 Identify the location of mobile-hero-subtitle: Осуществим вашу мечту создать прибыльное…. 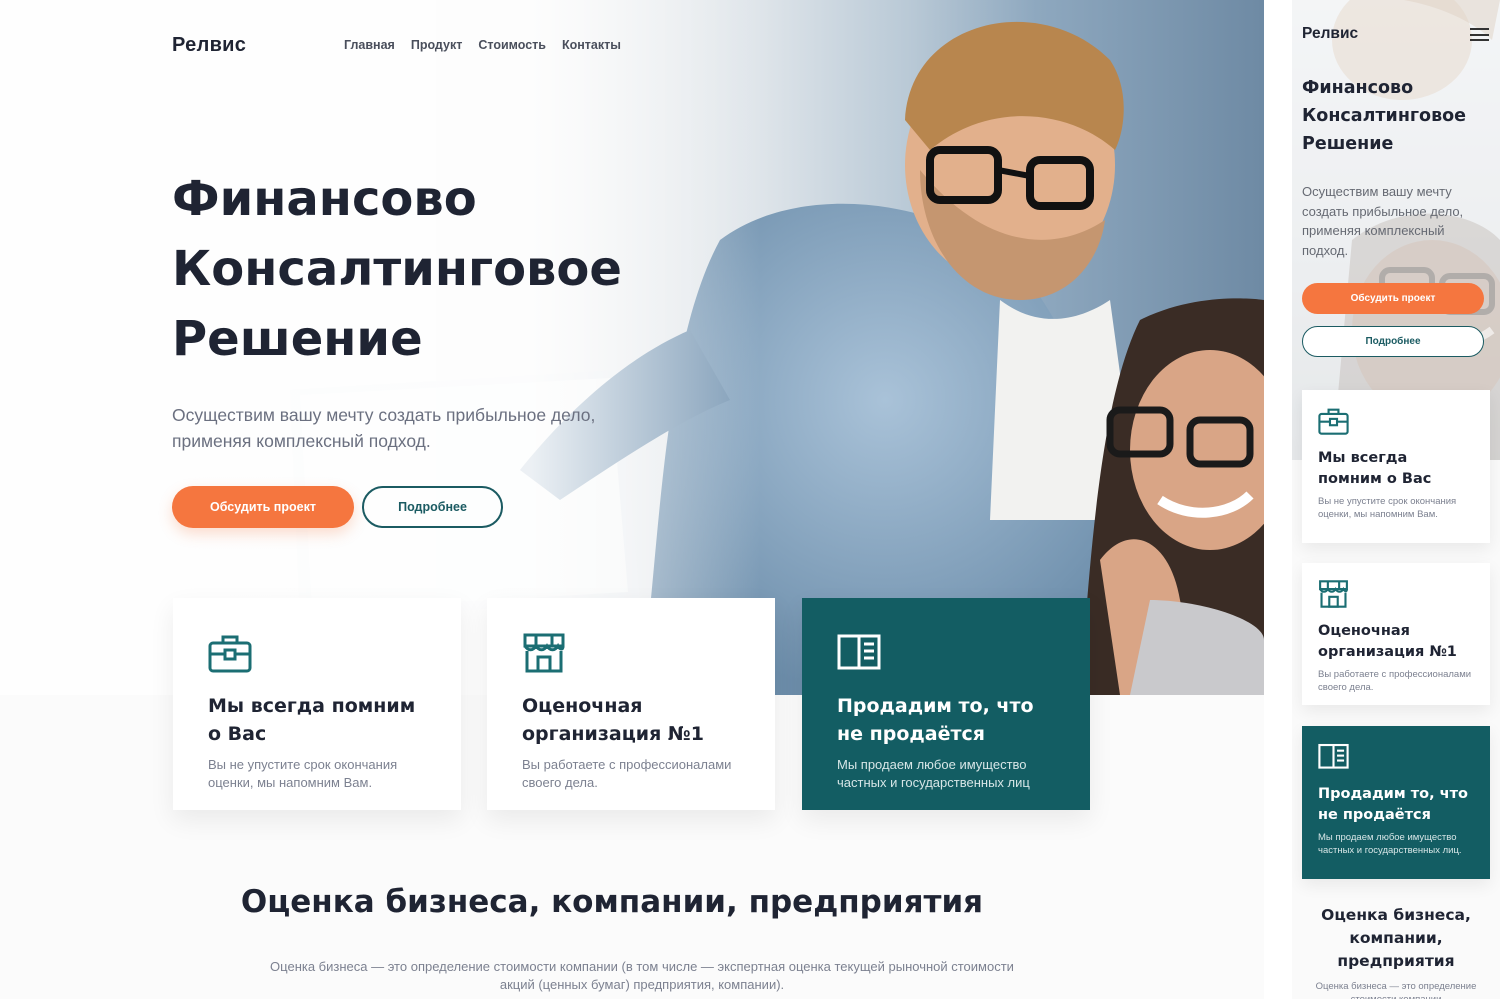
(1383, 221).